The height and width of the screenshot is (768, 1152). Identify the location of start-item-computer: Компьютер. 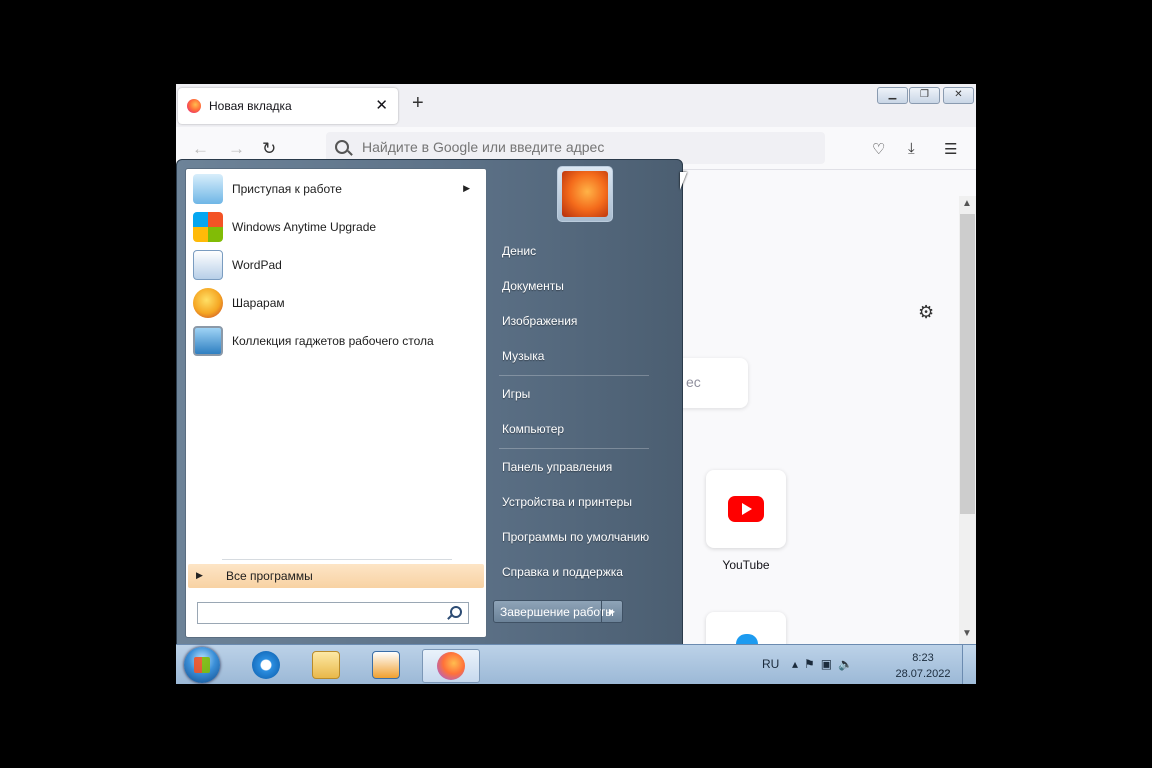
(533, 429).